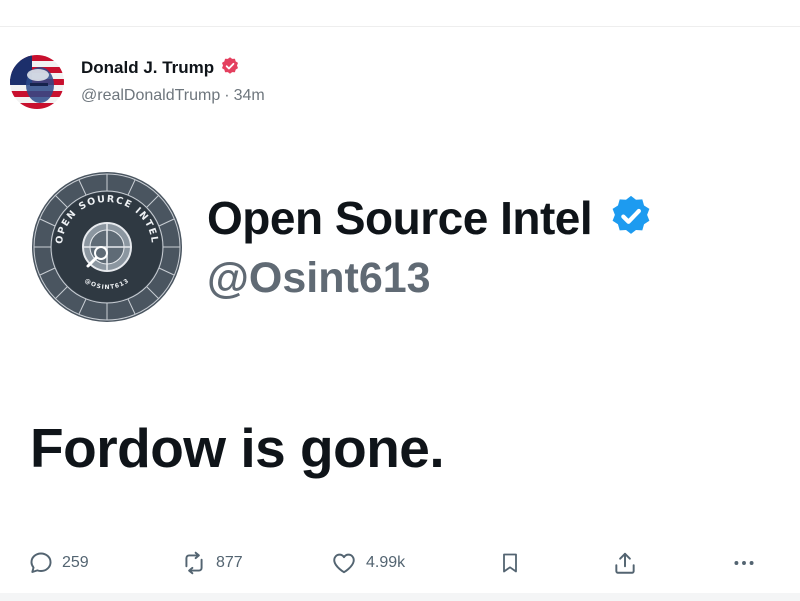  What do you see at coordinates (249, 96) in the screenshot?
I see `post-timestamp: 34m` at bounding box center [249, 96].